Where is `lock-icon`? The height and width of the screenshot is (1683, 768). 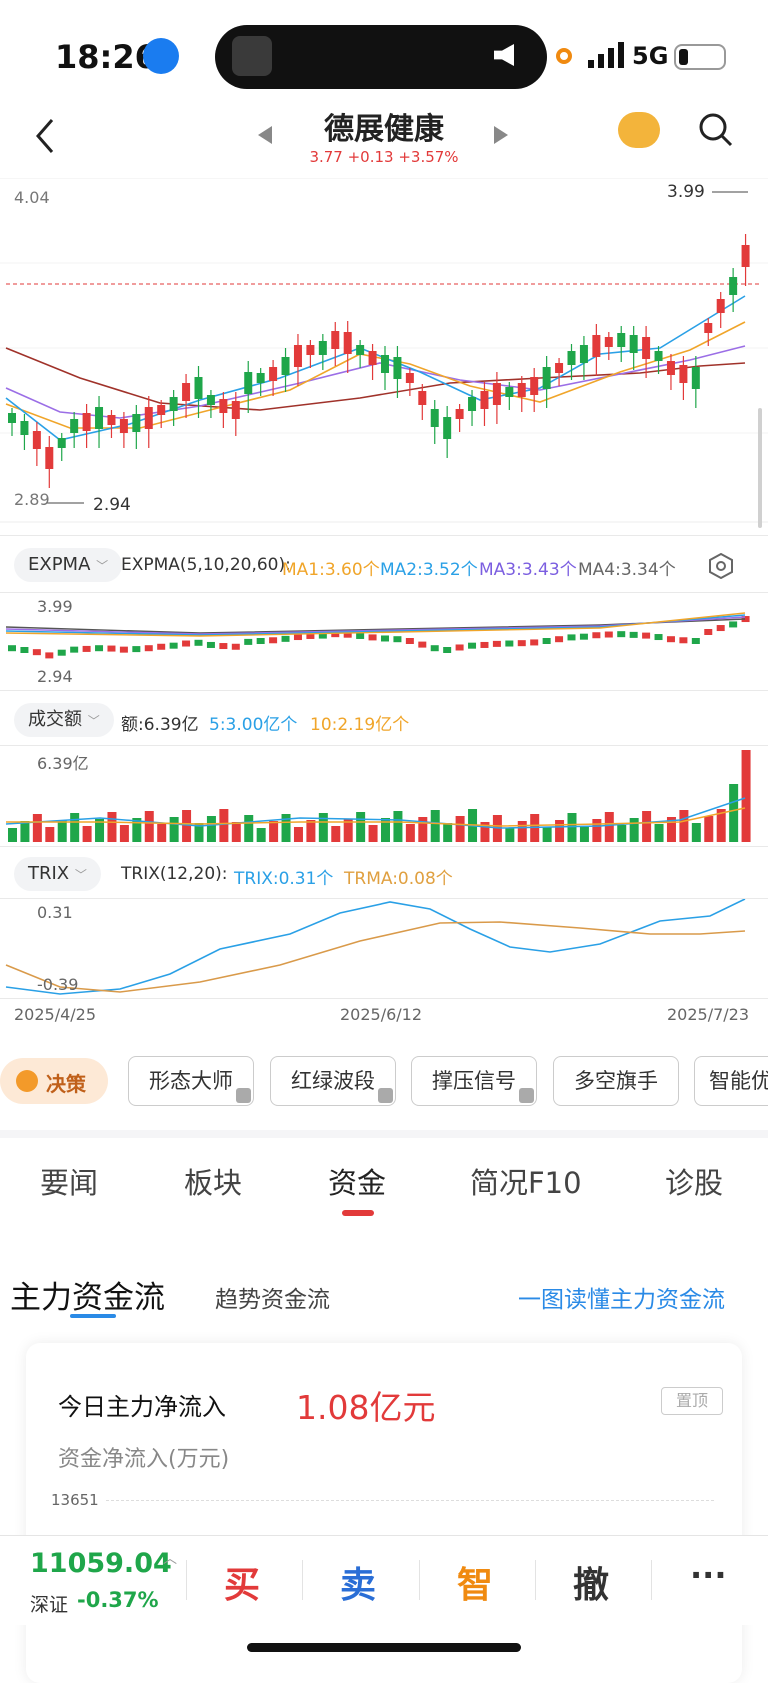 lock-icon is located at coordinates (385, 1095).